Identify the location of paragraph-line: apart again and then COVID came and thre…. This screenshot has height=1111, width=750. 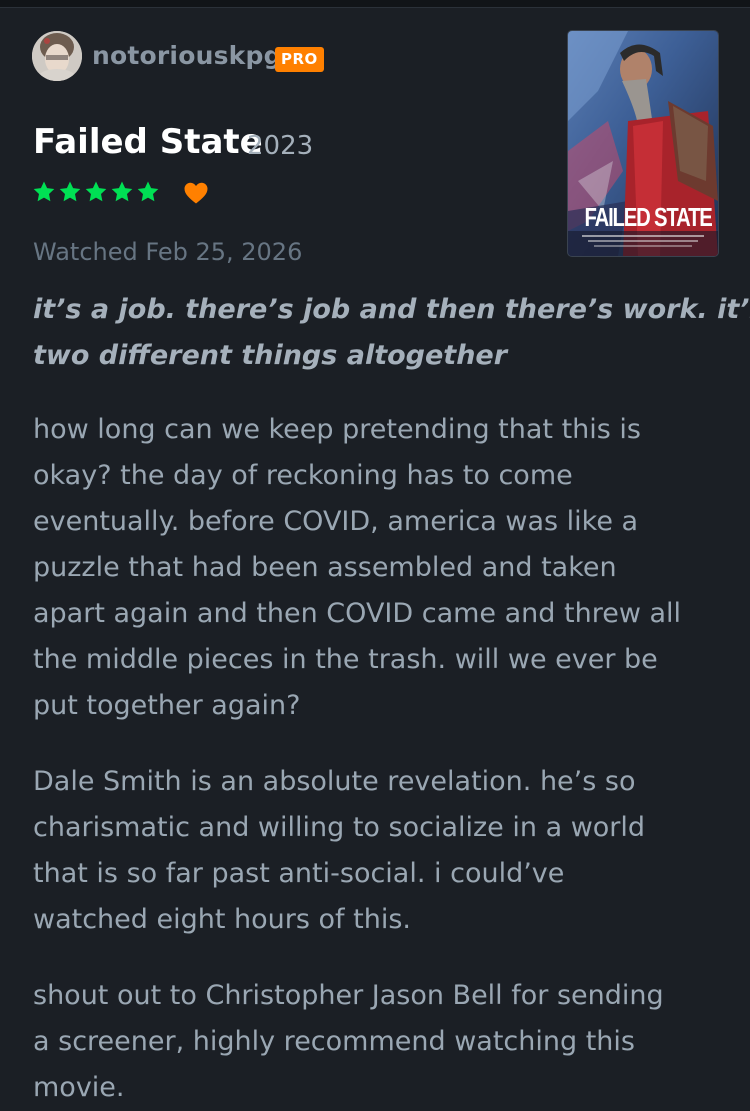
(357, 613).